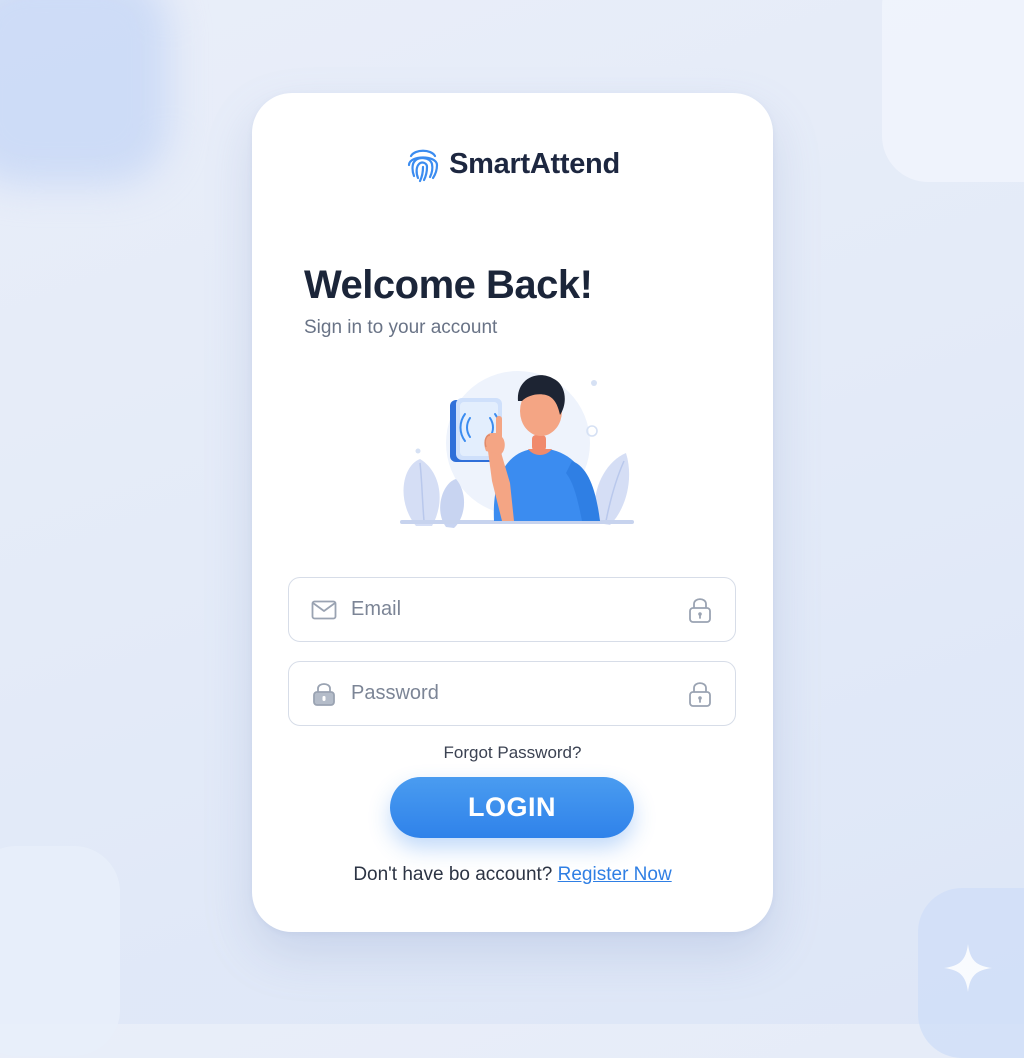 The image size is (1024, 1058). I want to click on fingerprint-scan-illustration, so click(517, 449).